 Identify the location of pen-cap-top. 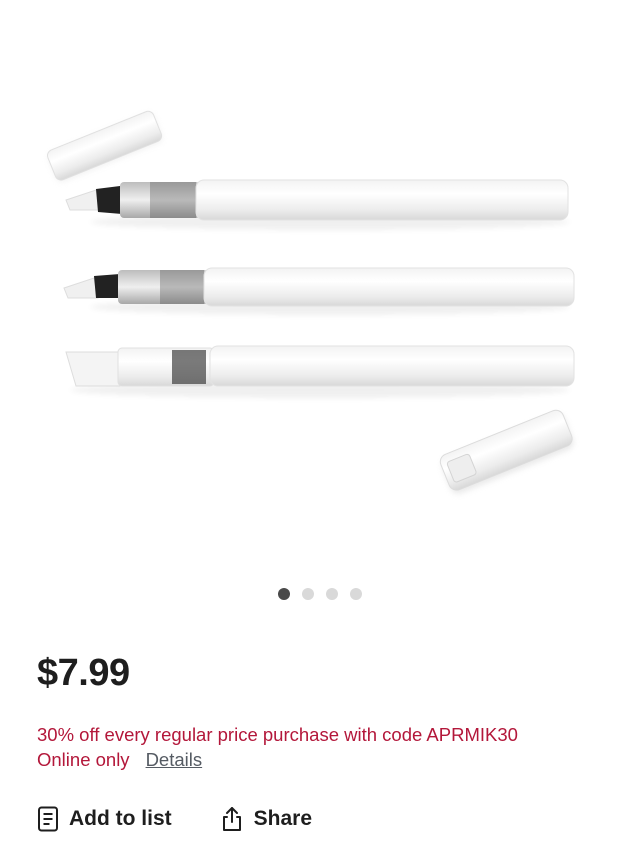
(105, 146).